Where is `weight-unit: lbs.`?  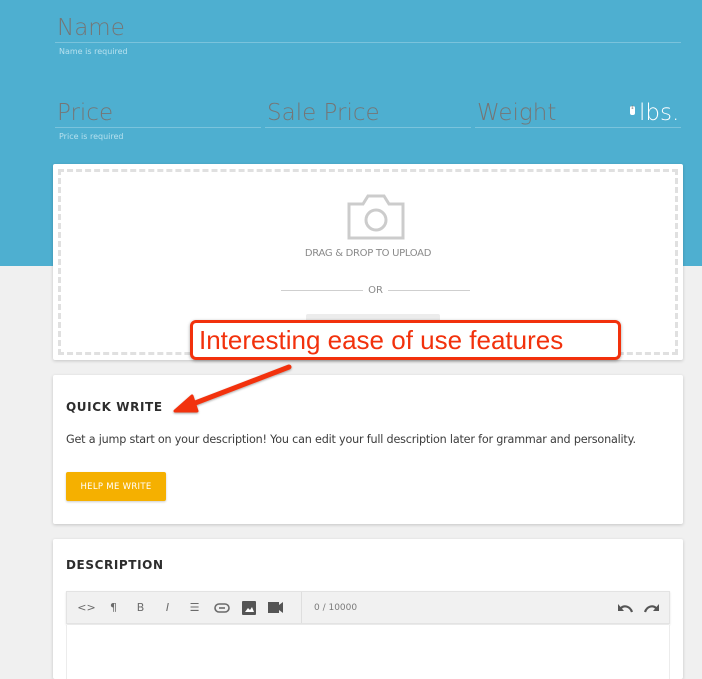 weight-unit: lbs. is located at coordinates (659, 113).